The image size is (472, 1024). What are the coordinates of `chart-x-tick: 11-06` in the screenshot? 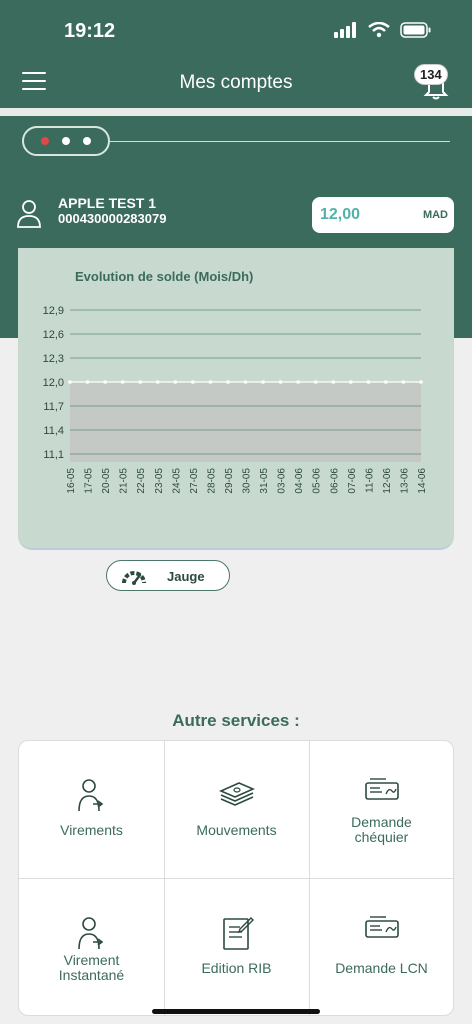 It's located at (369, 480).